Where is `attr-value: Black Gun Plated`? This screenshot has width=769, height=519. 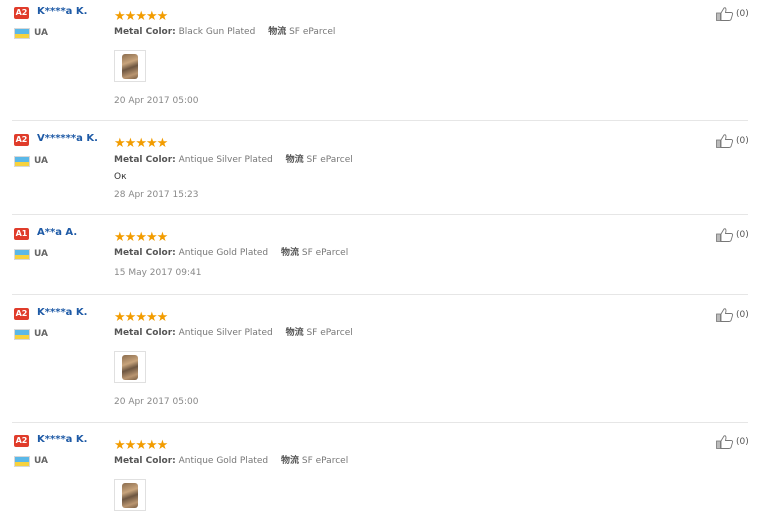
attr-value: Black Gun Plated is located at coordinates (217, 32).